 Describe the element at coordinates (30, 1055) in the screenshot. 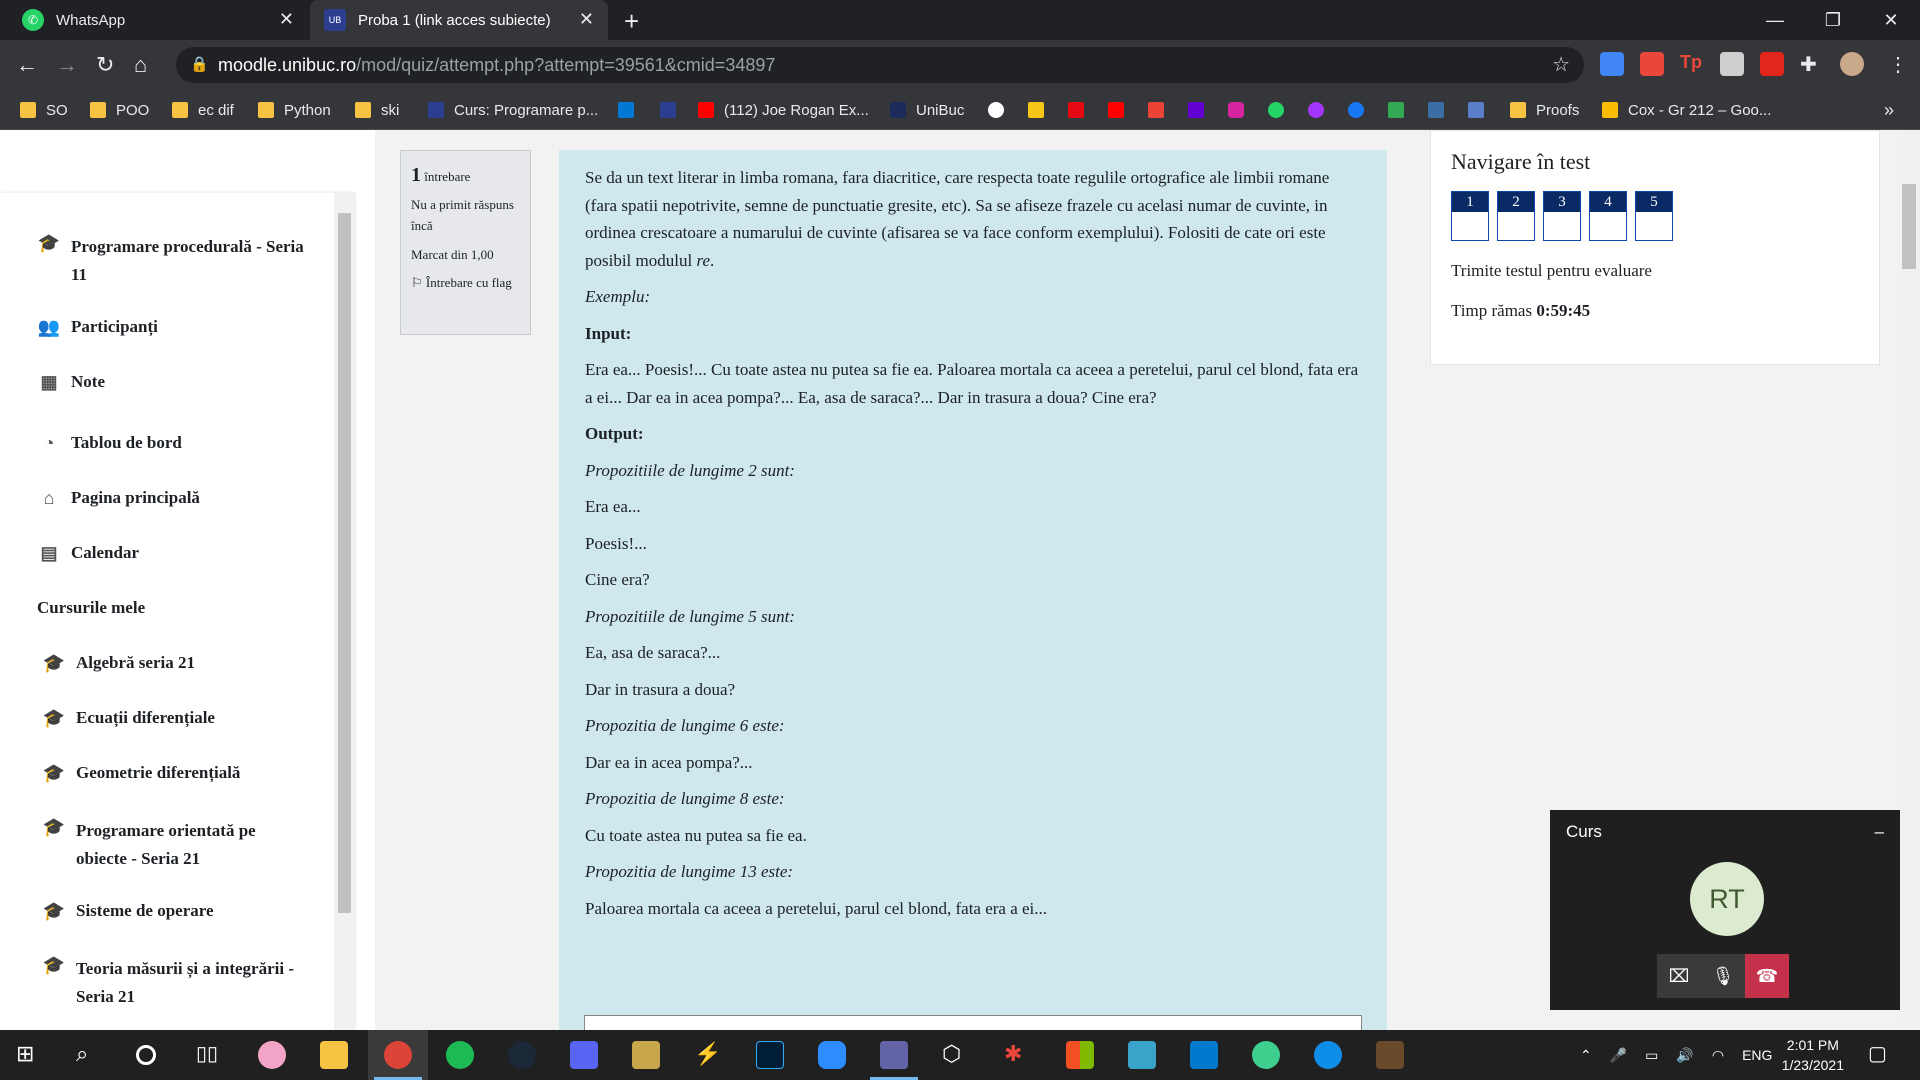

I see `windows-start-icon: ⊞` at that location.